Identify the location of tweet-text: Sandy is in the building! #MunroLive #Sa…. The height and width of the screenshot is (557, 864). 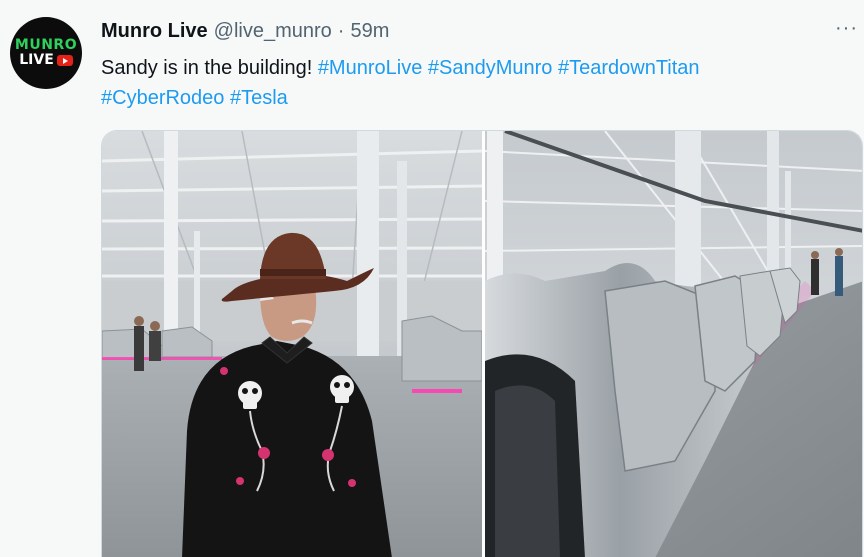
(471, 83).